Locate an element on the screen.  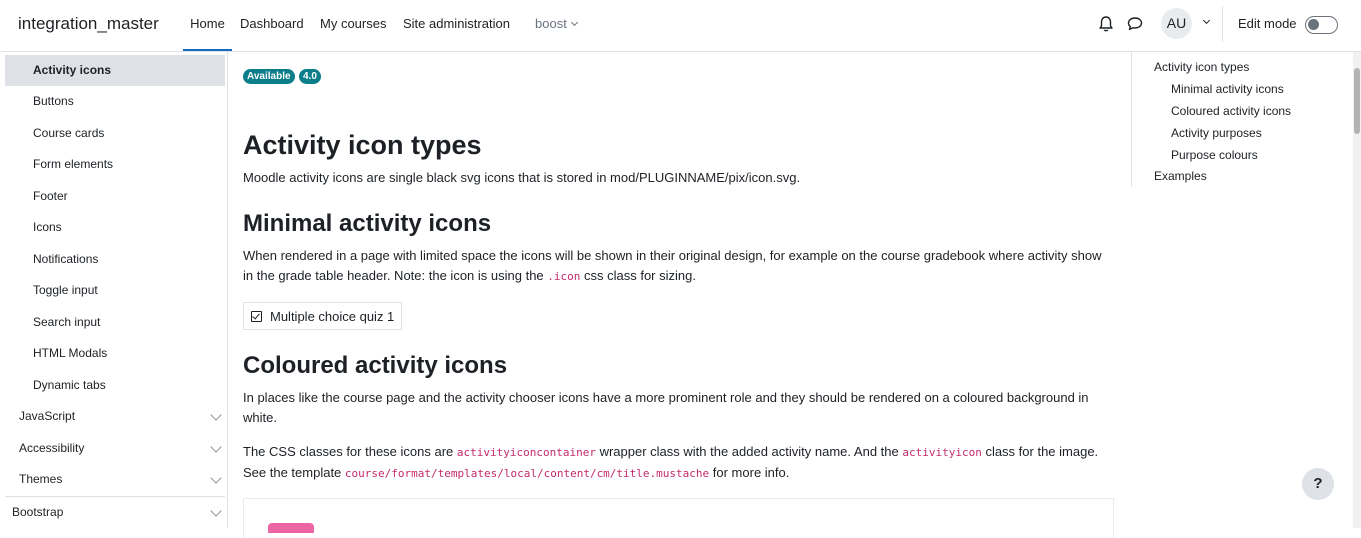
nav-site-administration-label: Site administration is located at coordinates (456, 23).